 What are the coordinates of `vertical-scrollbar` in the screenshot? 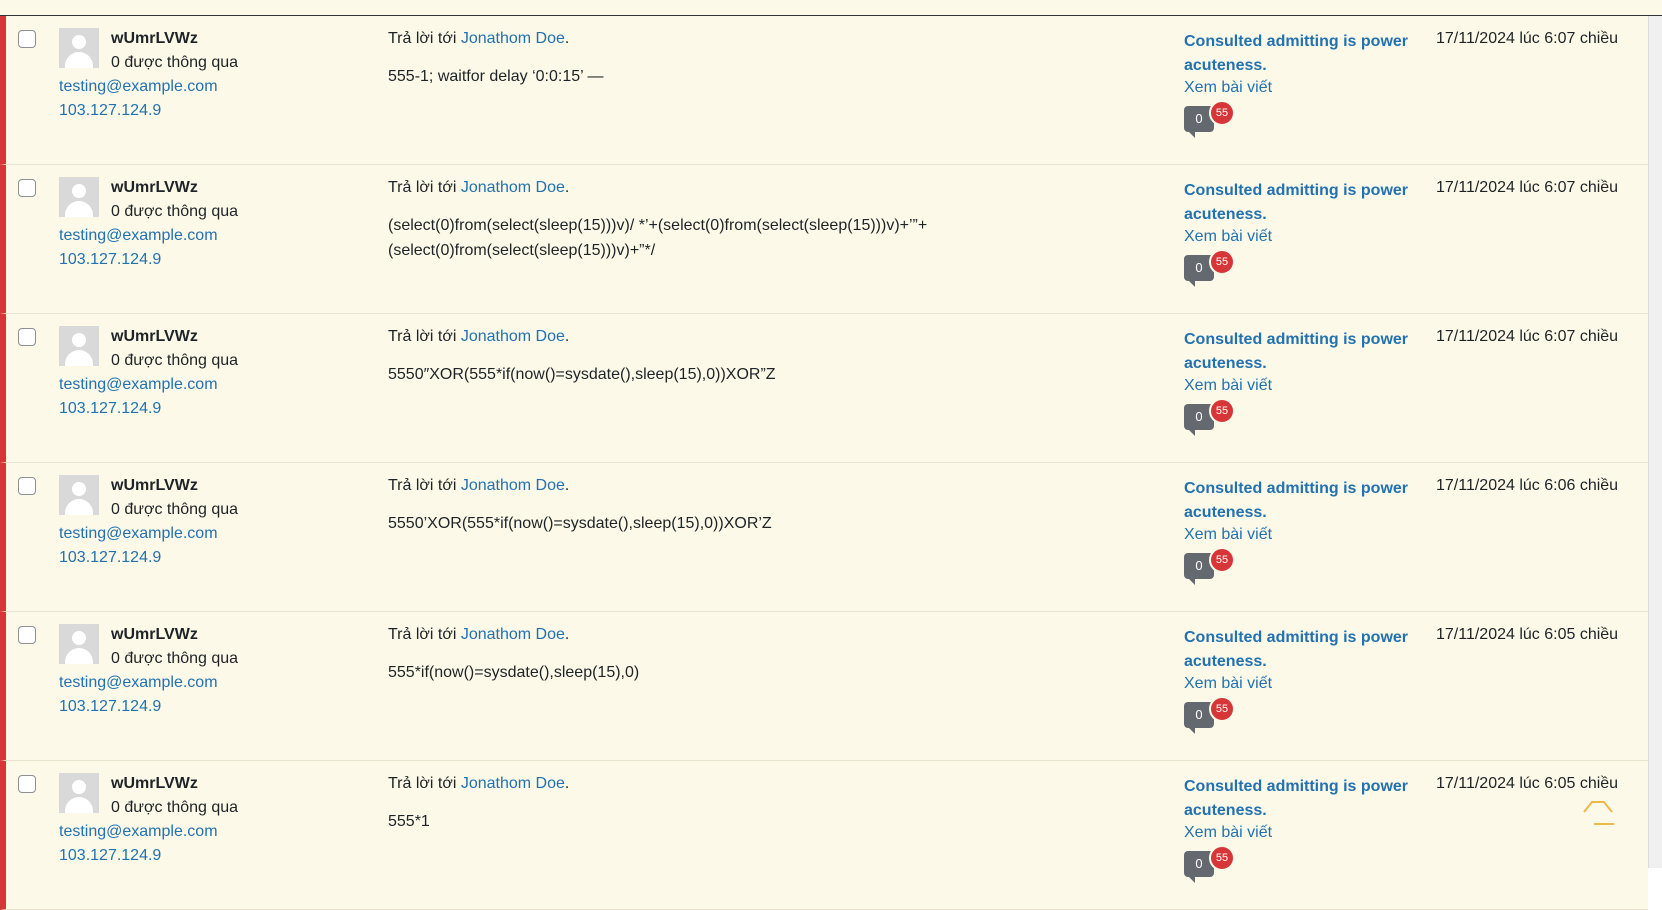 It's located at (1655, 442).